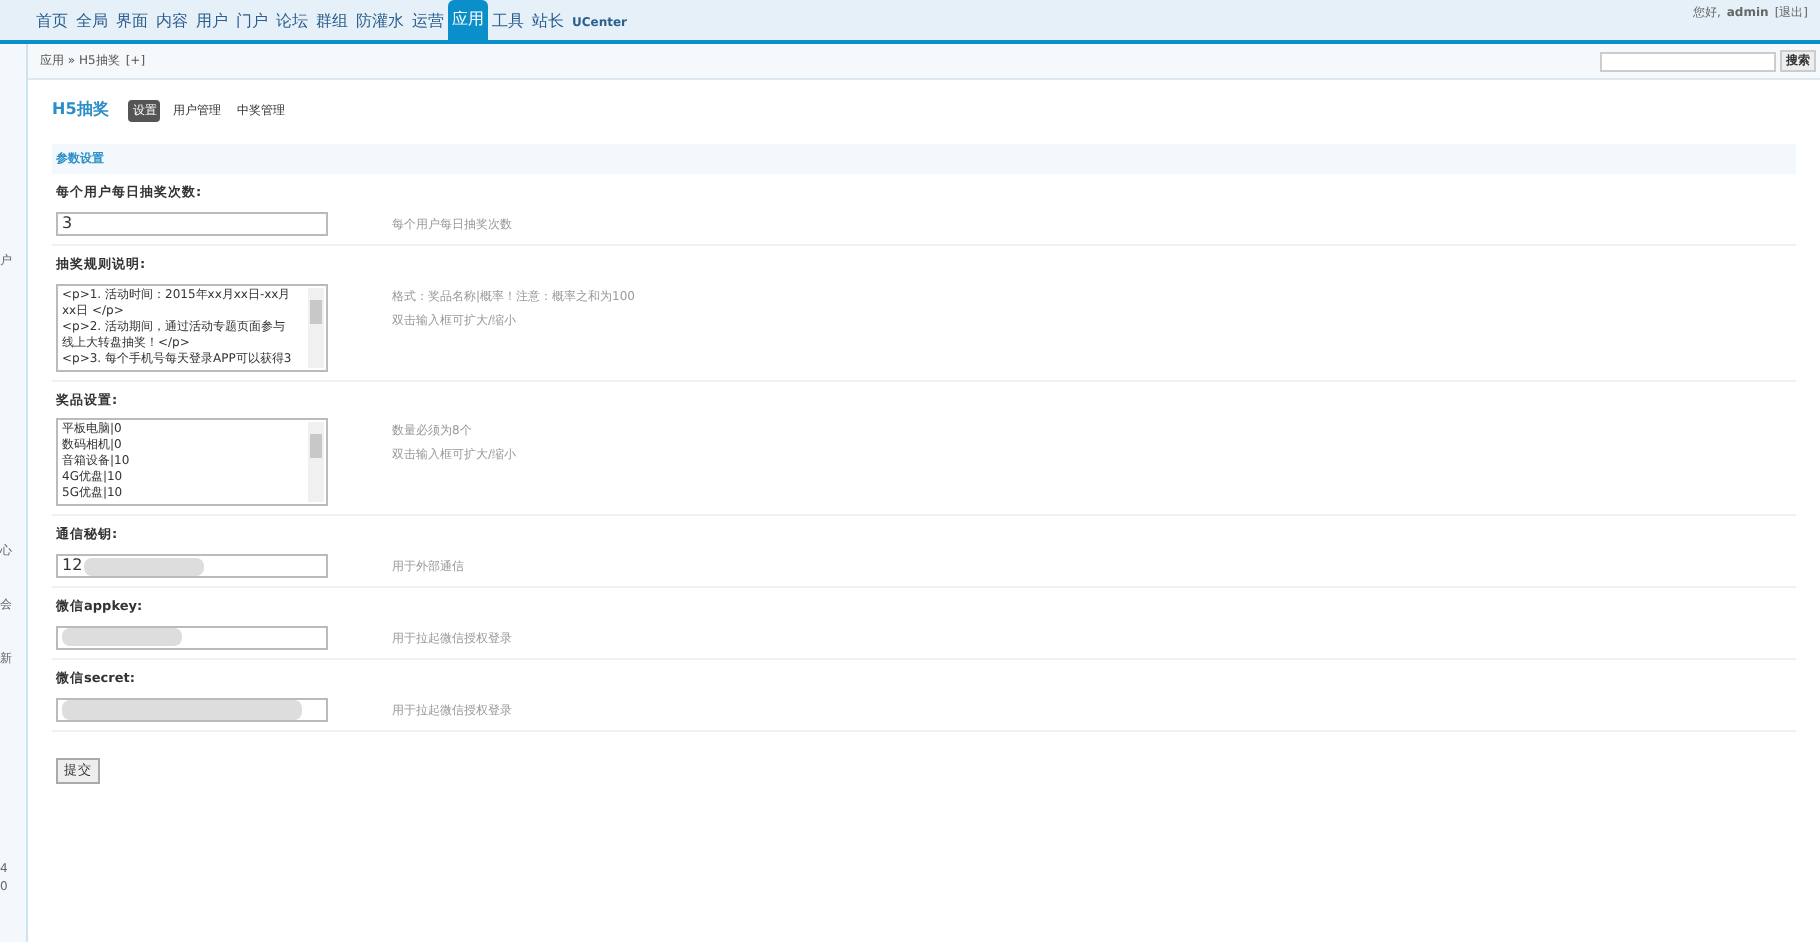 This screenshot has width=1820, height=942. Describe the element at coordinates (508, 22) in the screenshot. I see `nav-tab: 工具` at that location.